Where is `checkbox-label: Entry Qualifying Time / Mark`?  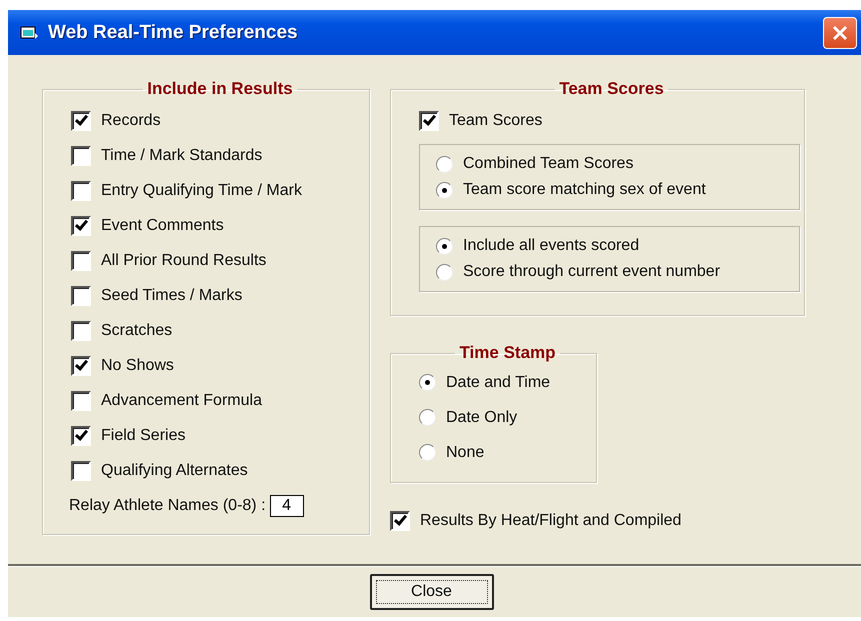
checkbox-label: Entry Qualifying Time / Mark is located at coordinates (201, 191).